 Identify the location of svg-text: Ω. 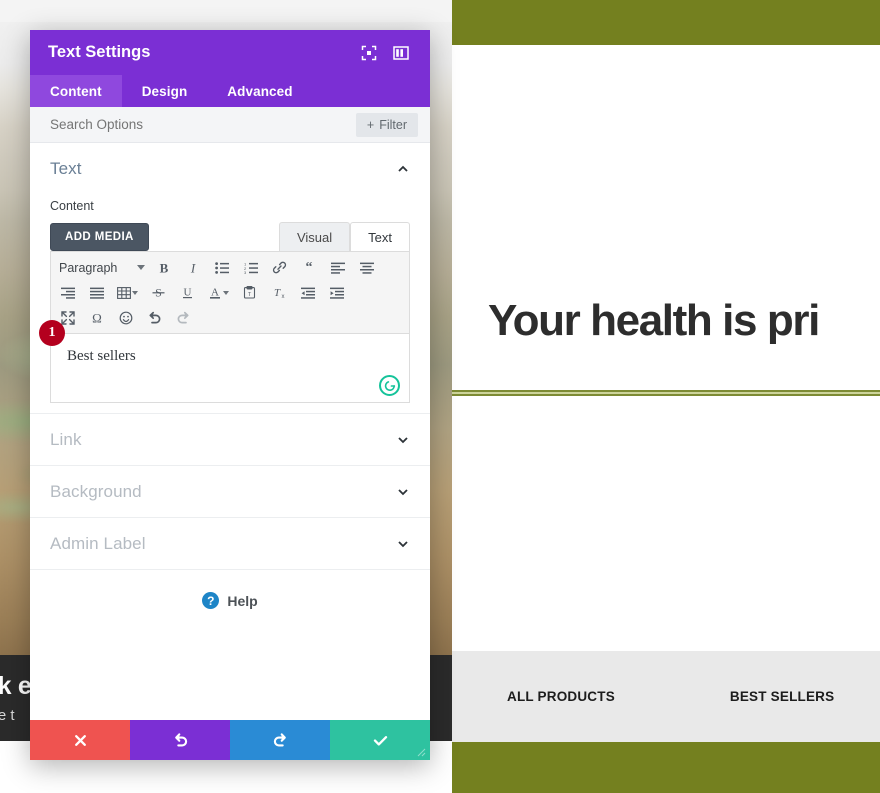
(97, 318).